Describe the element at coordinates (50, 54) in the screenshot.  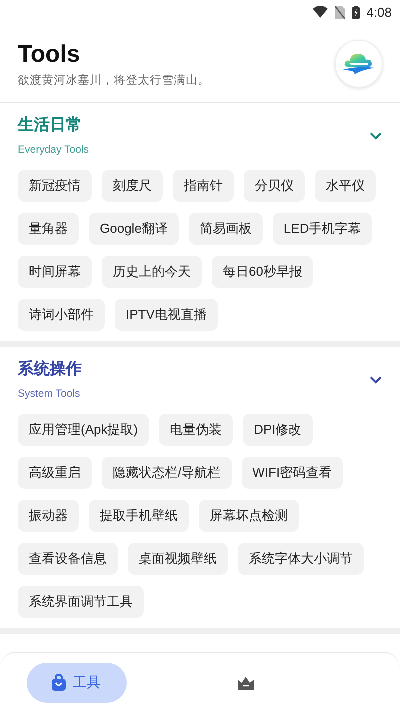
I see `page-title: Tools` at that location.